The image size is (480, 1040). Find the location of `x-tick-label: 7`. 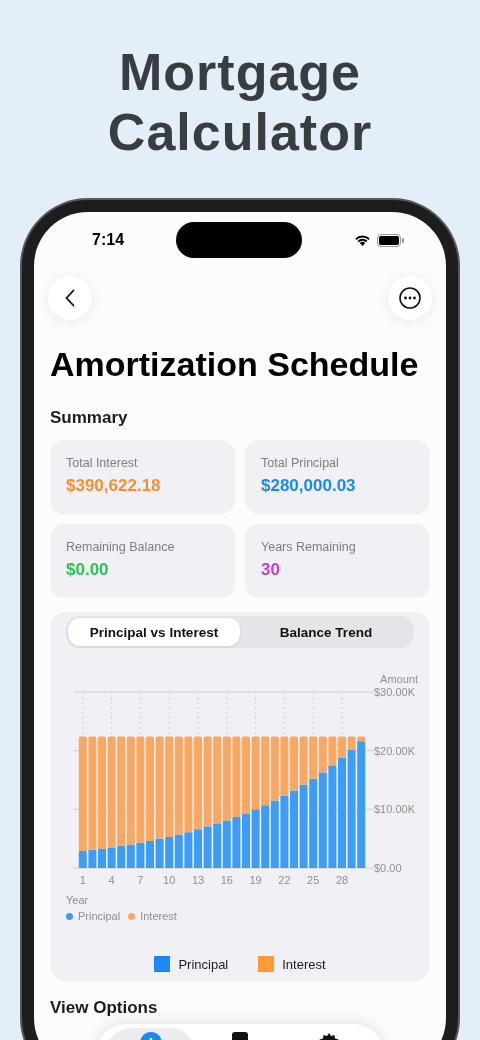

x-tick-label: 7 is located at coordinates (140, 880).